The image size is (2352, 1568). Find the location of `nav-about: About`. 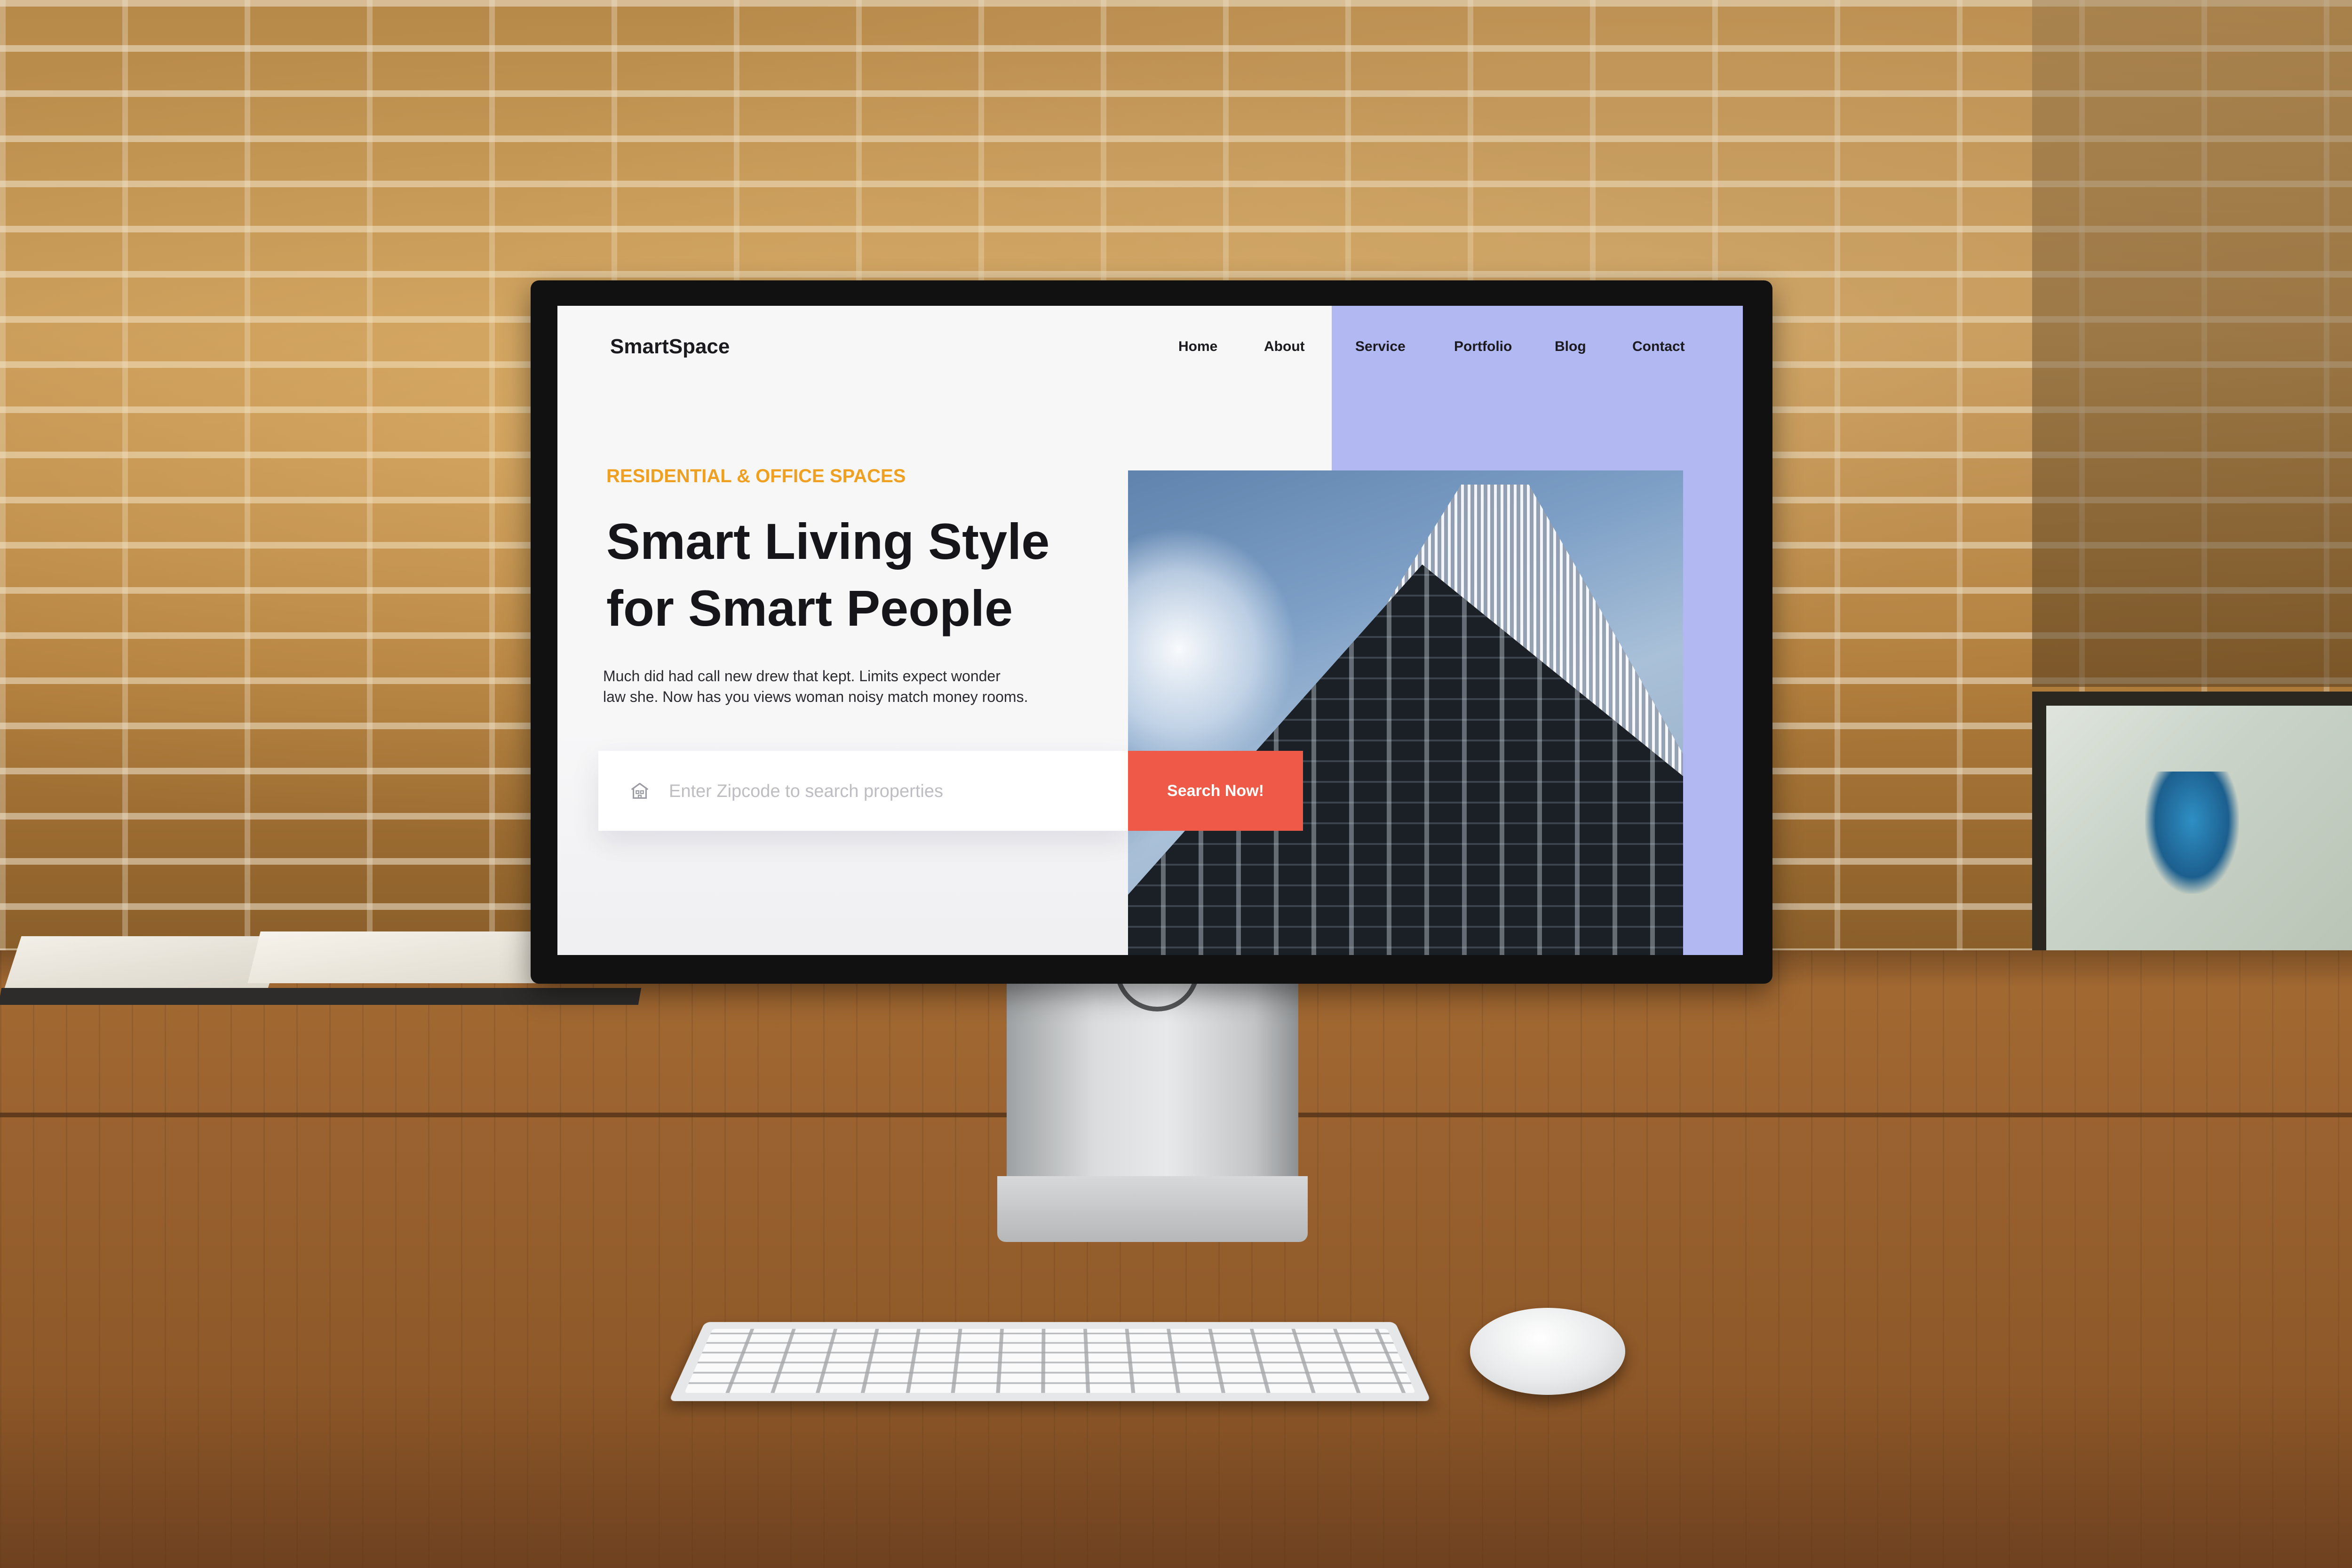

nav-about: About is located at coordinates (1284, 347).